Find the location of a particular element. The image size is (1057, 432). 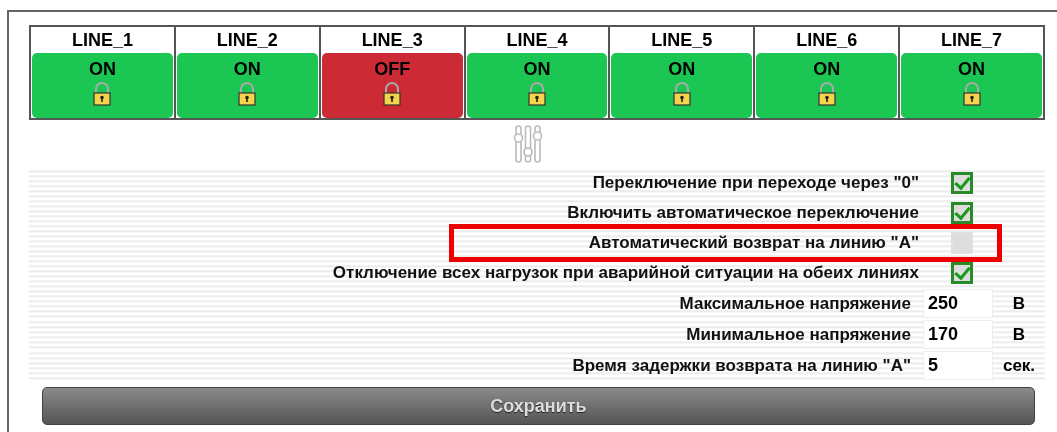

line-status-button: OFF is located at coordinates (392, 85).